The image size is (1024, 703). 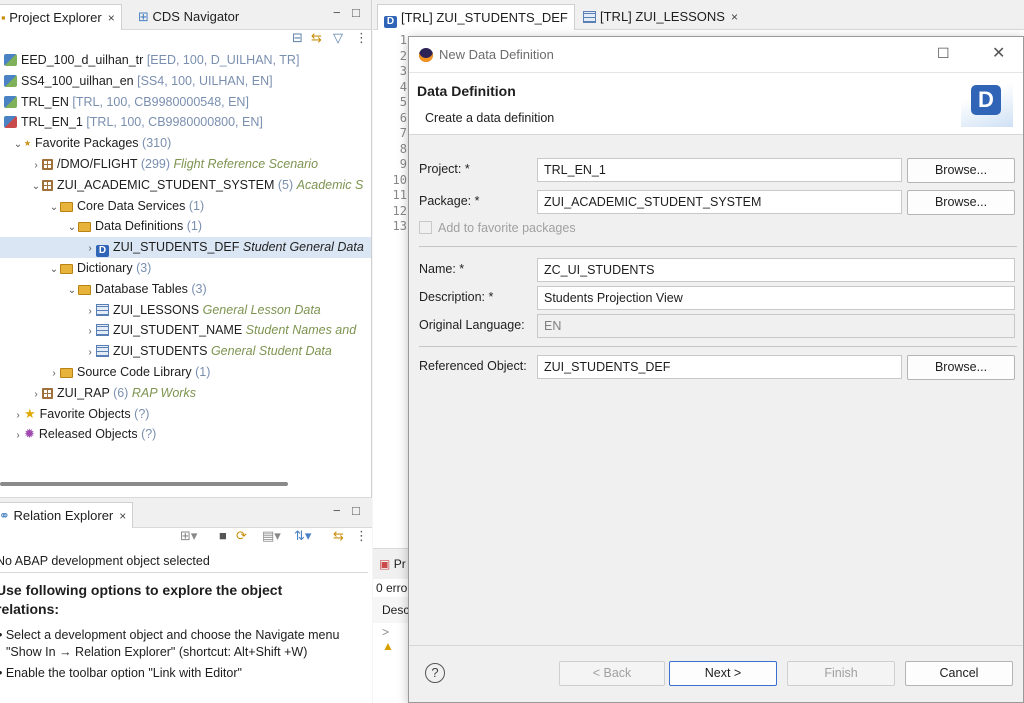 What do you see at coordinates (241, 536) in the screenshot?
I see `refresh-icon: ⟳` at bounding box center [241, 536].